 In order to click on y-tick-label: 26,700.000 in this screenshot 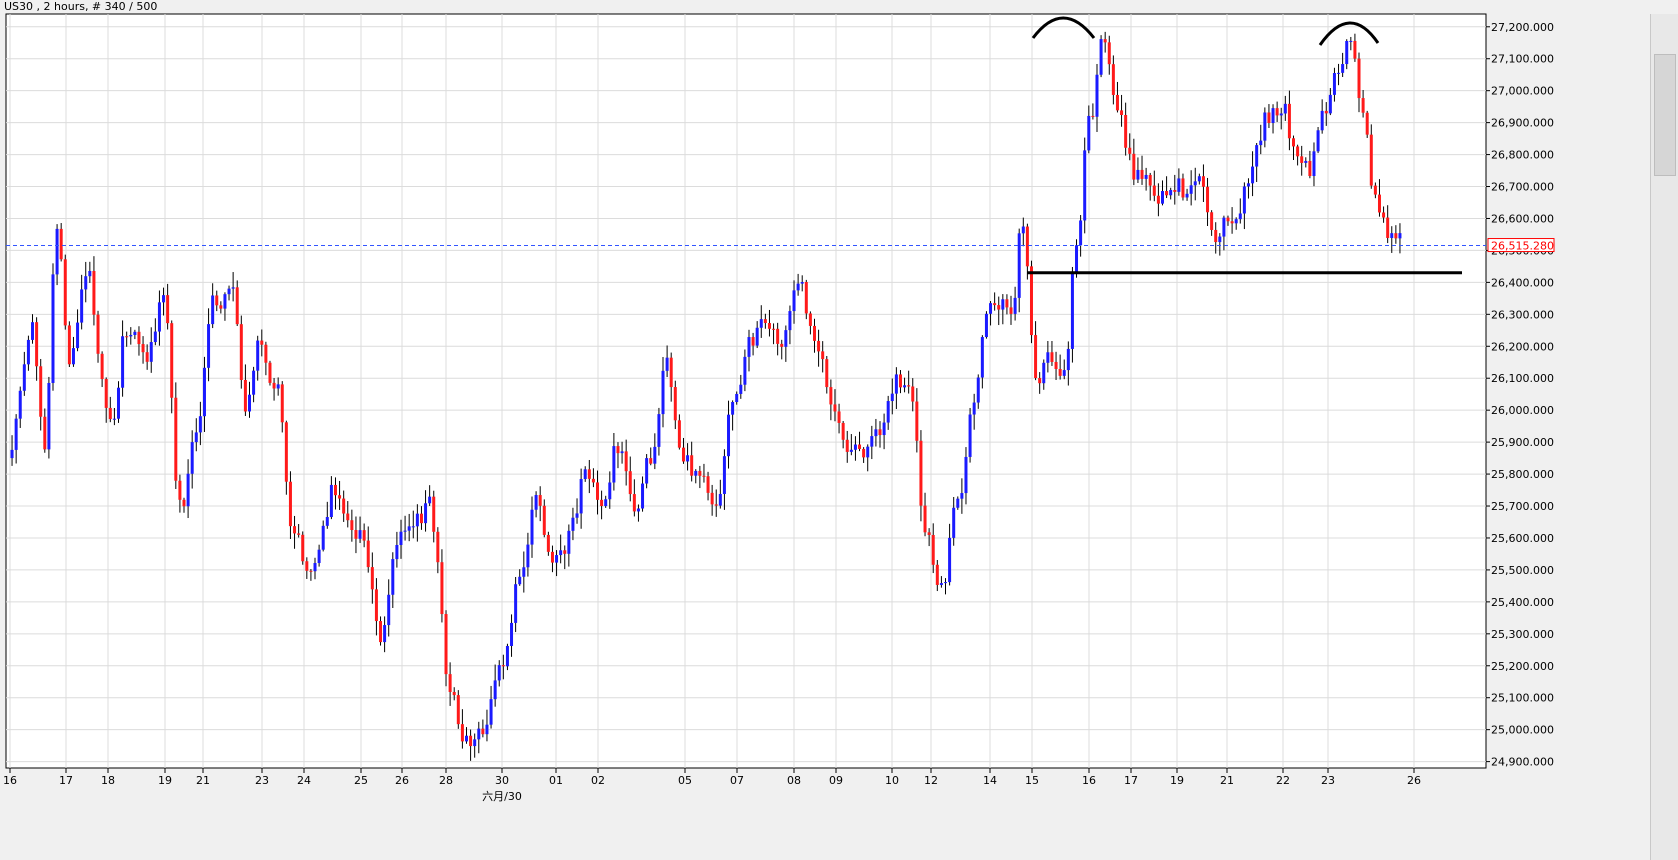, I will do `click(1522, 187)`.